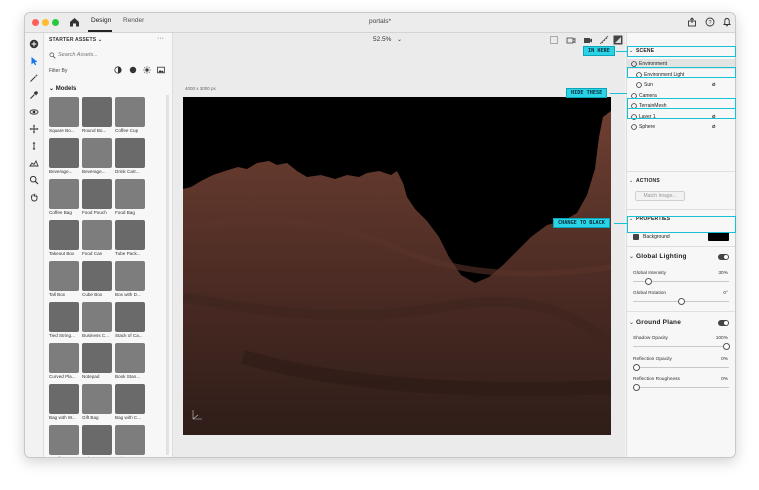 This screenshot has height=490, width=759. I want to click on dolly-tool-icon, so click(34, 144).